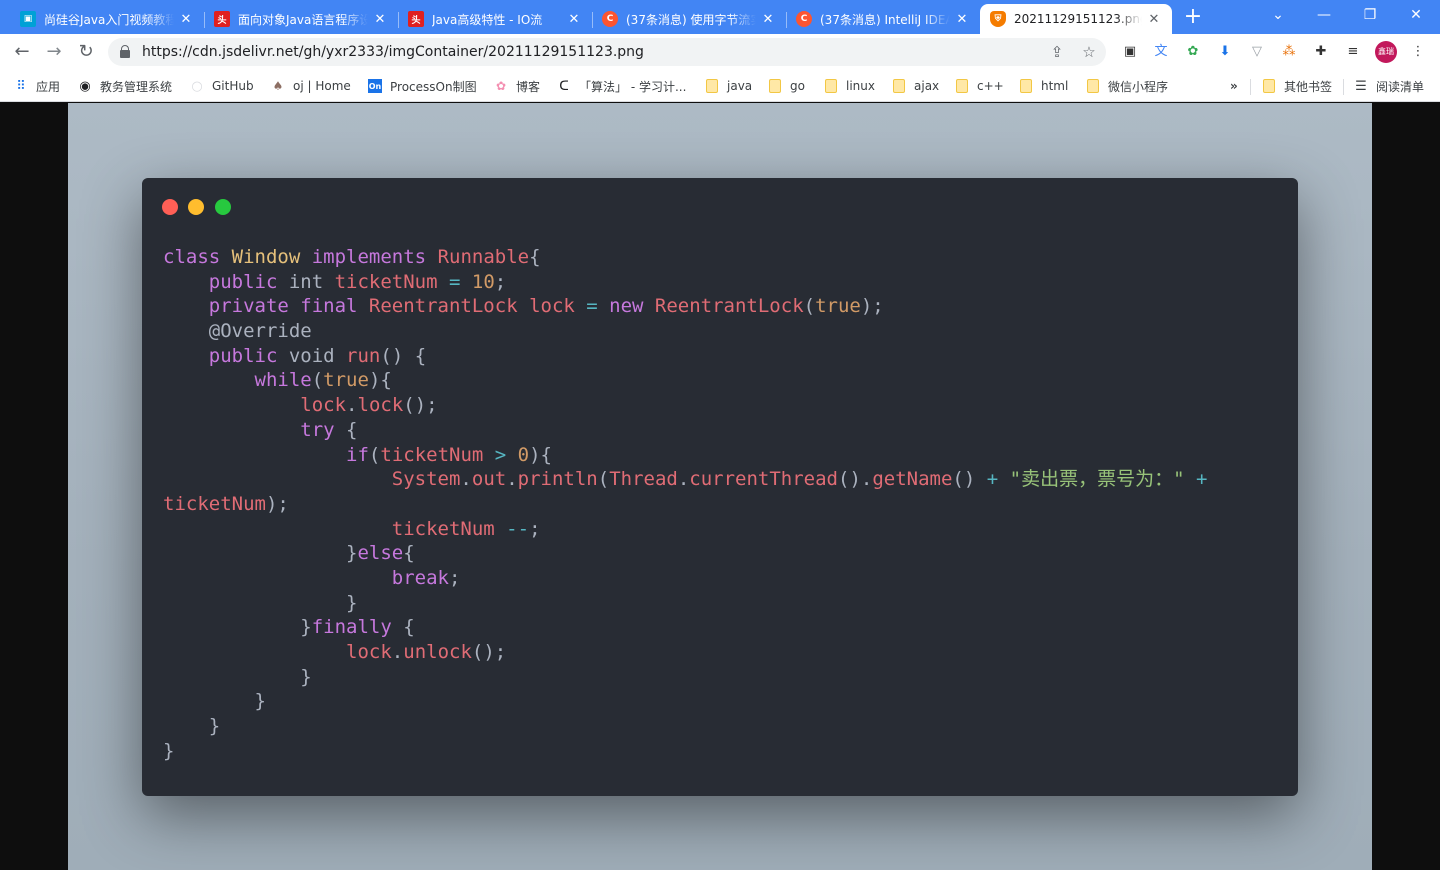 Image resolution: width=1440 pixels, height=870 pixels. I want to click on lock-icon, so click(125, 52).